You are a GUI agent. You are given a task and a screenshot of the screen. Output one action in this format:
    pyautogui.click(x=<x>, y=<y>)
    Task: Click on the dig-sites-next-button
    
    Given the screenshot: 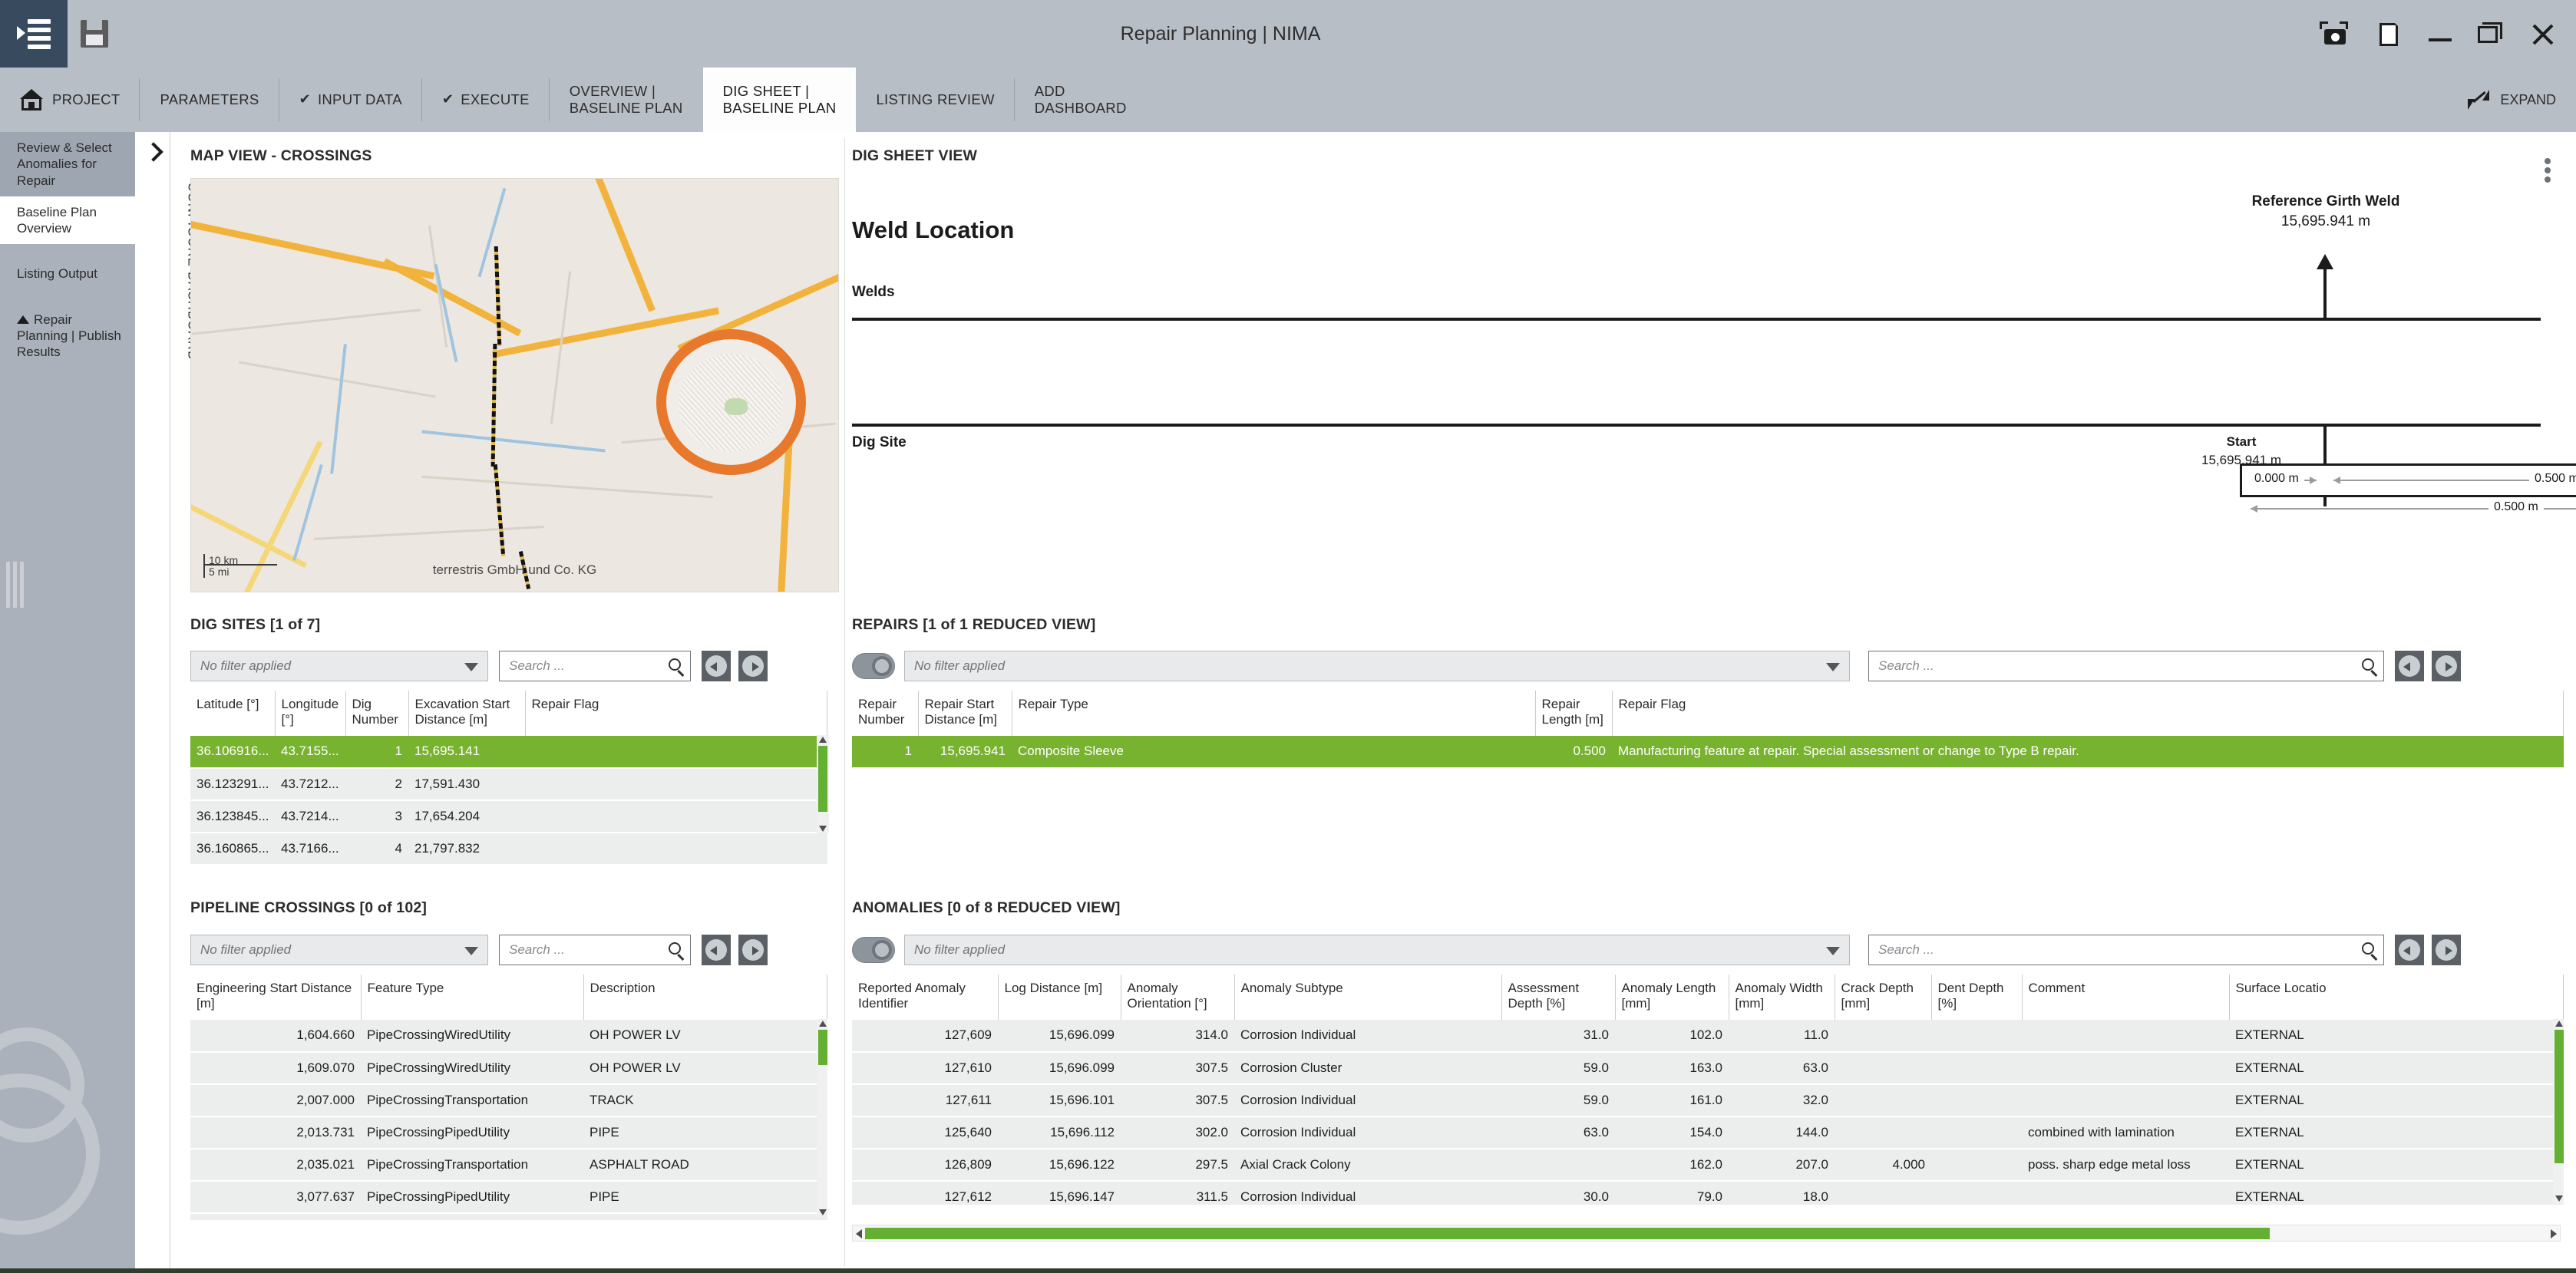 What is the action you would take?
    pyautogui.click(x=753, y=666)
    